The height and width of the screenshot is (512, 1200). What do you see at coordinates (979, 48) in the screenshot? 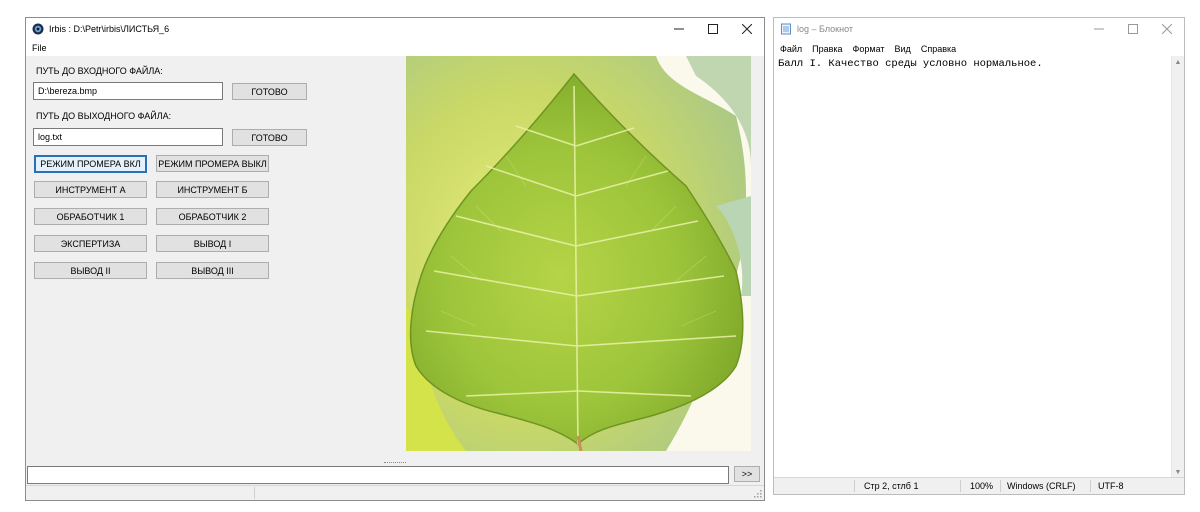
I see `notepad-menubar: Файл Правка Формат Вид Справка` at bounding box center [979, 48].